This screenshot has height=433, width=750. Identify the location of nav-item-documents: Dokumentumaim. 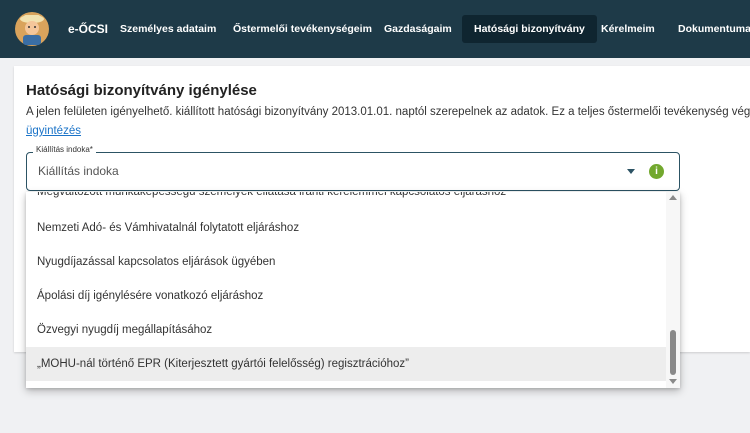
(714, 29).